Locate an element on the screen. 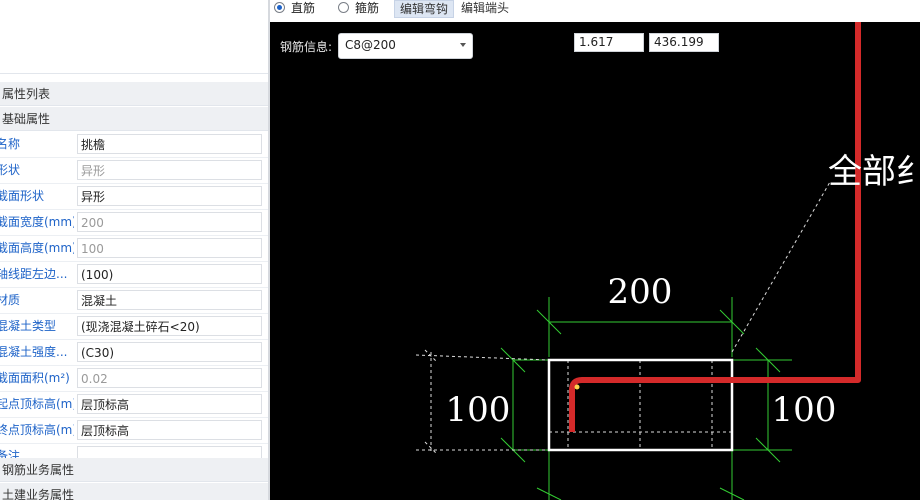  radio-checked-icon is located at coordinates (279, 7).